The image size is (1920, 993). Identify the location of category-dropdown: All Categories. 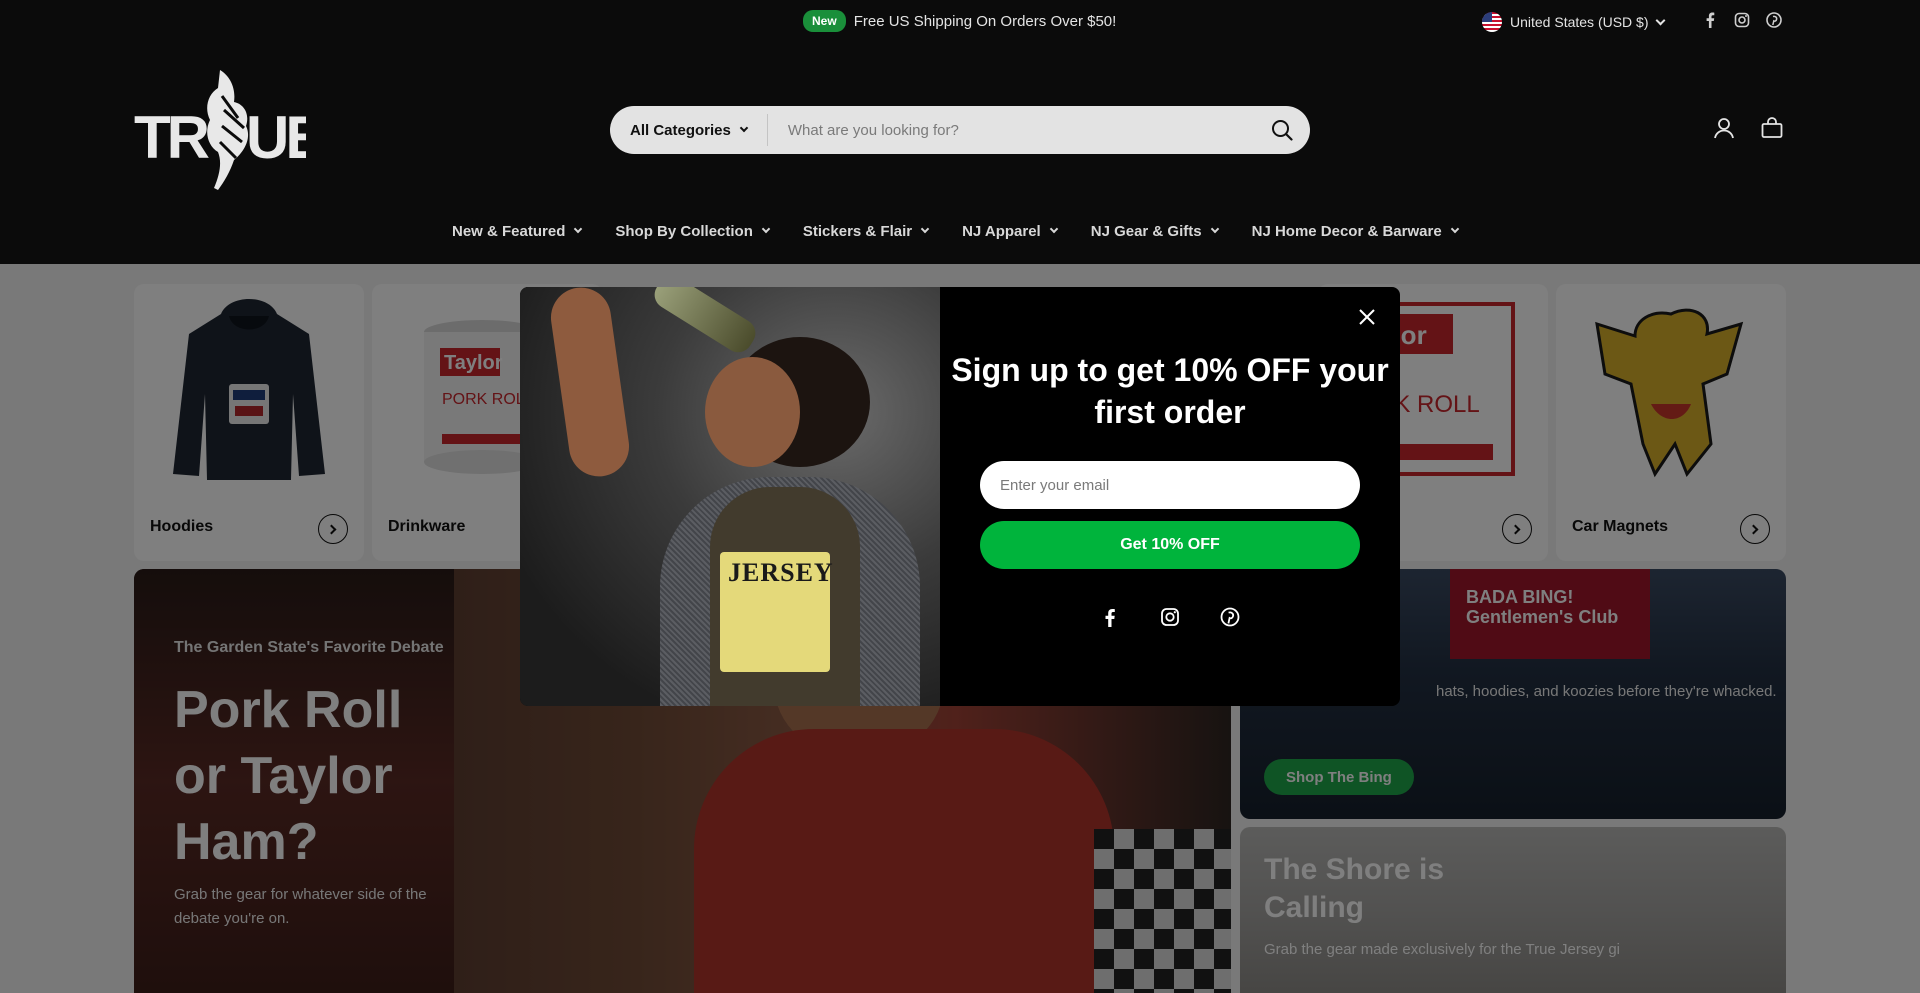
(689, 130).